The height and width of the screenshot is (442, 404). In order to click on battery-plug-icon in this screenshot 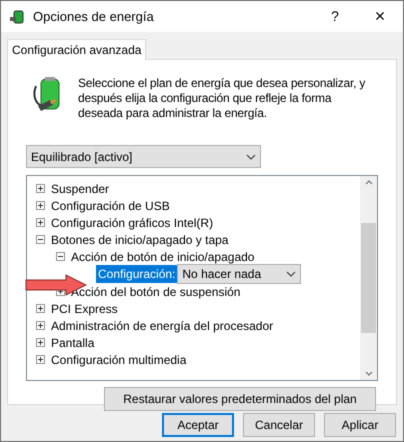, I will do `click(17, 16)`.